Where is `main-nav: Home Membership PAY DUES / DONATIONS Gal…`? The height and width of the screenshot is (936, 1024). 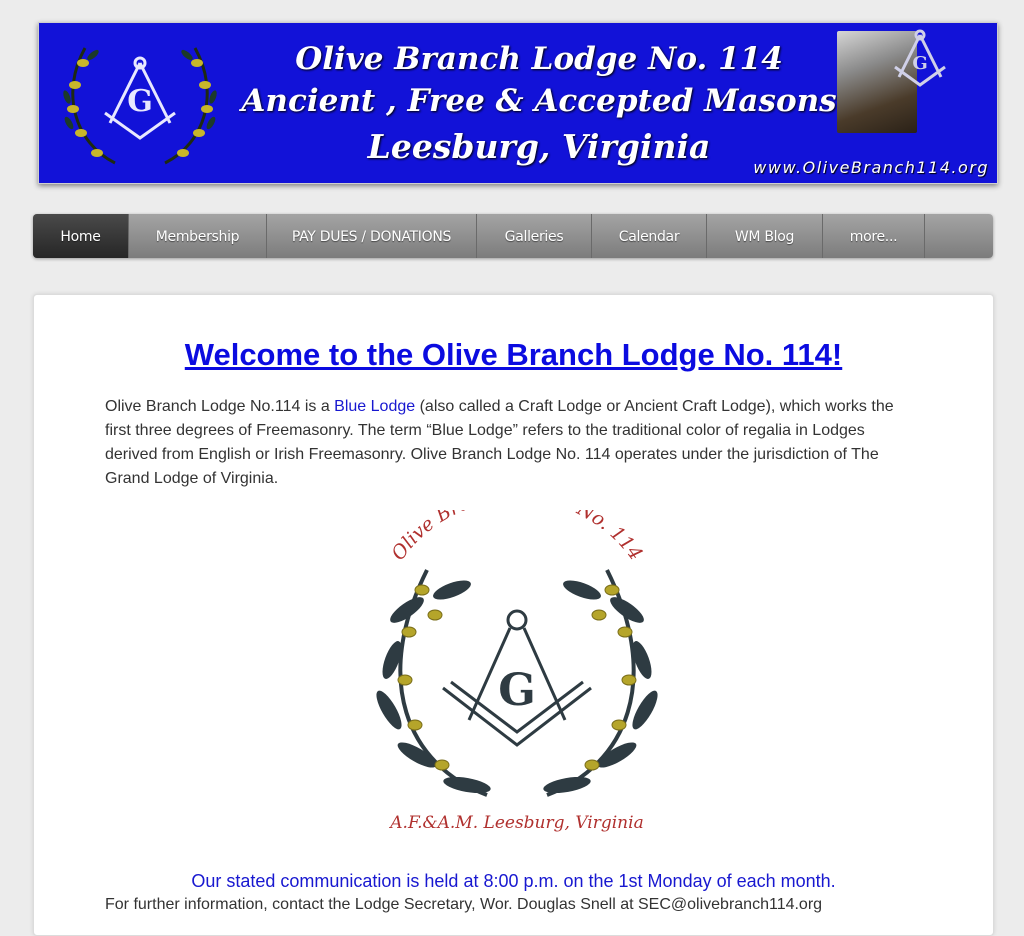 main-nav: Home Membership PAY DUES / DONATIONS Gal… is located at coordinates (513, 236).